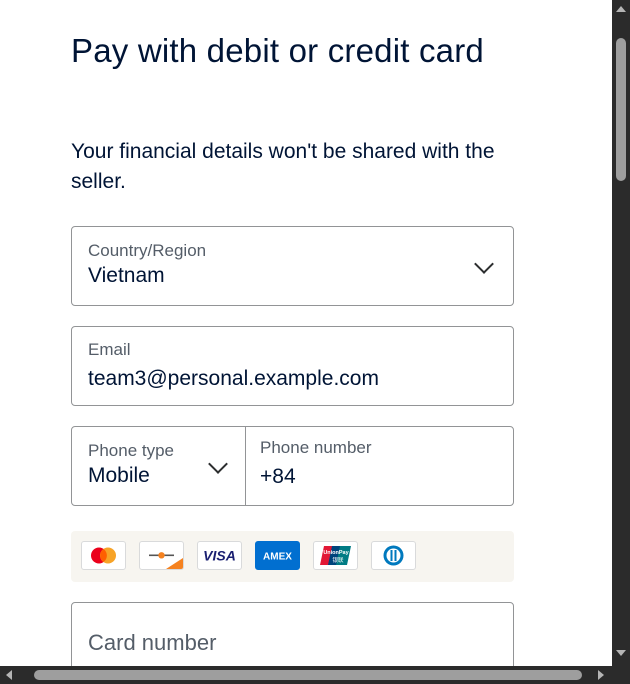 The height and width of the screenshot is (684, 630). Describe the element at coordinates (233, 378) in the screenshot. I see `email-value: team3@personal.example.com` at that location.